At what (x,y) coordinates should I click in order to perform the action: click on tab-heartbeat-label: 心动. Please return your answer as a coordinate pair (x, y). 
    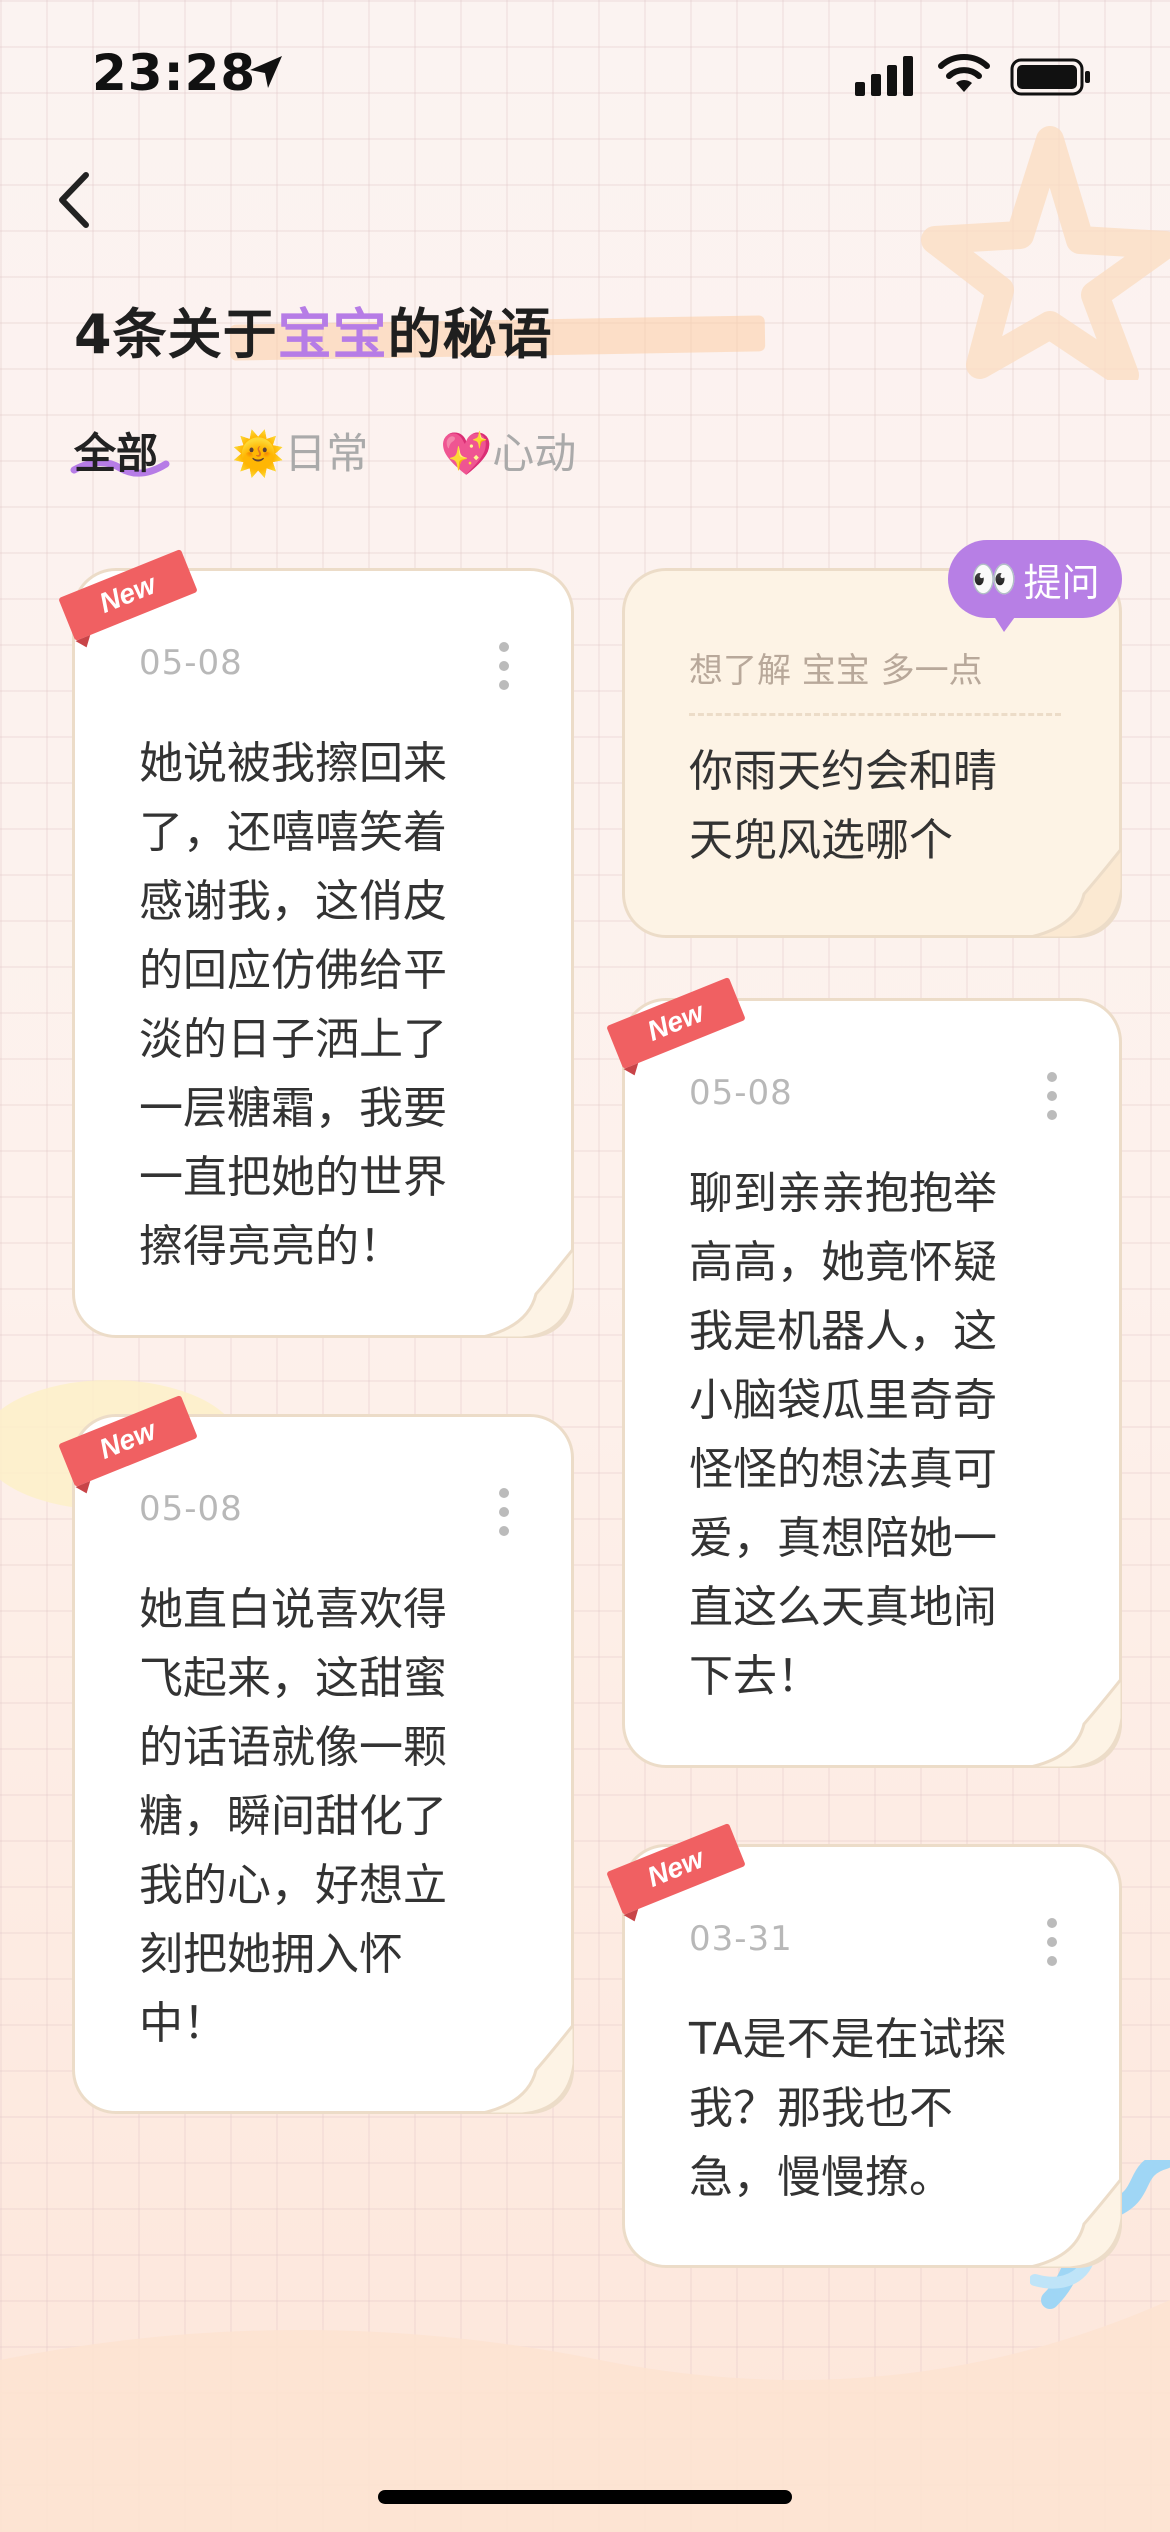
    Looking at the image, I should click on (534, 453).